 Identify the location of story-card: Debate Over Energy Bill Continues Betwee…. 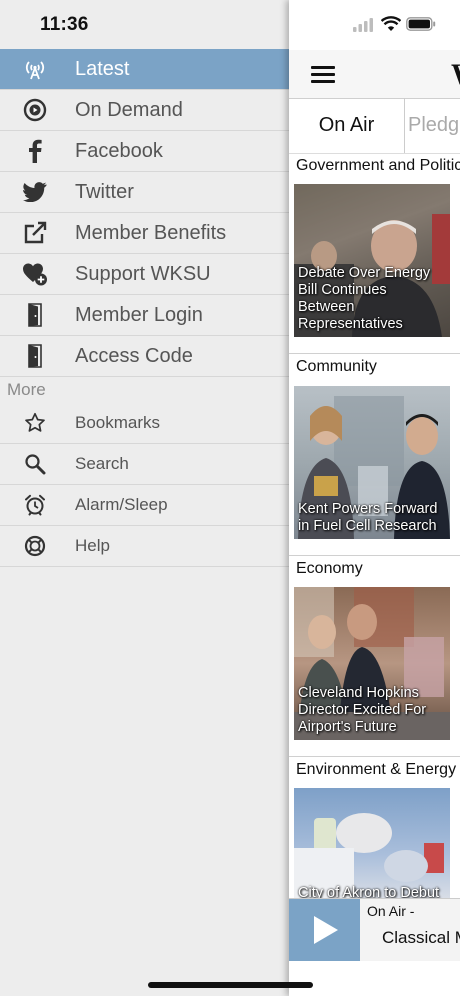
(372, 260).